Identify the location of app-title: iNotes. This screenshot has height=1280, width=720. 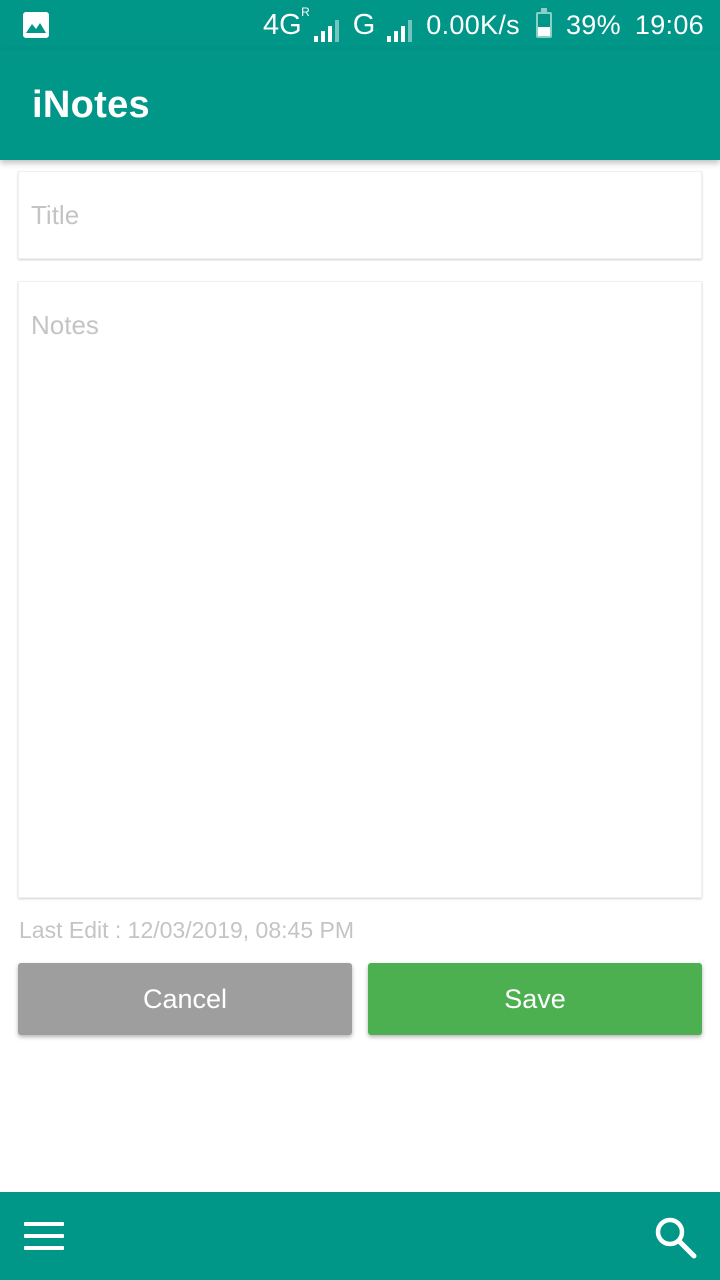
(91, 104).